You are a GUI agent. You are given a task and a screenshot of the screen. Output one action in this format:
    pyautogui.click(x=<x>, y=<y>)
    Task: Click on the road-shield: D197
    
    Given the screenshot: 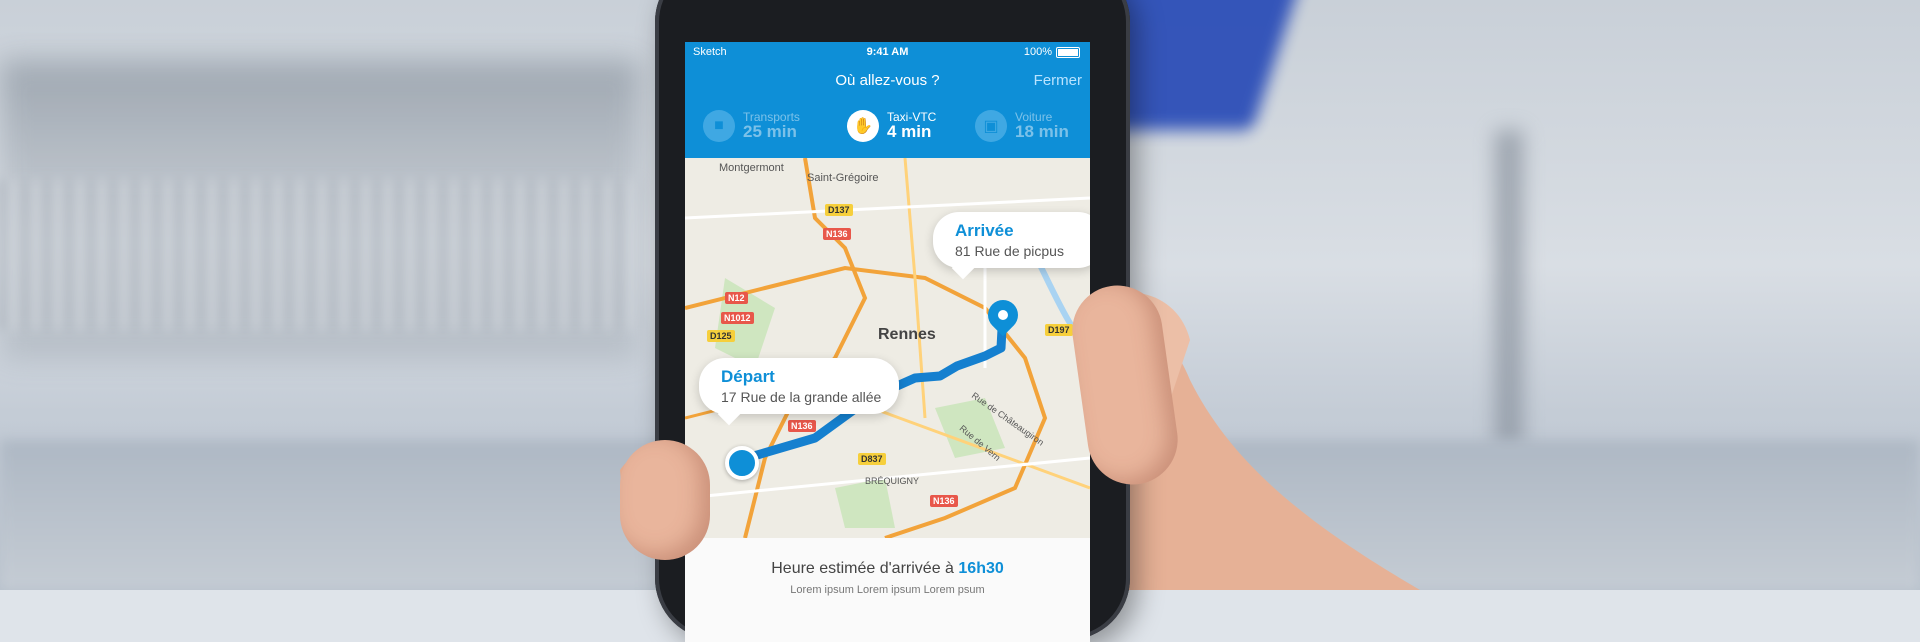 What is the action you would take?
    pyautogui.click(x=1059, y=330)
    